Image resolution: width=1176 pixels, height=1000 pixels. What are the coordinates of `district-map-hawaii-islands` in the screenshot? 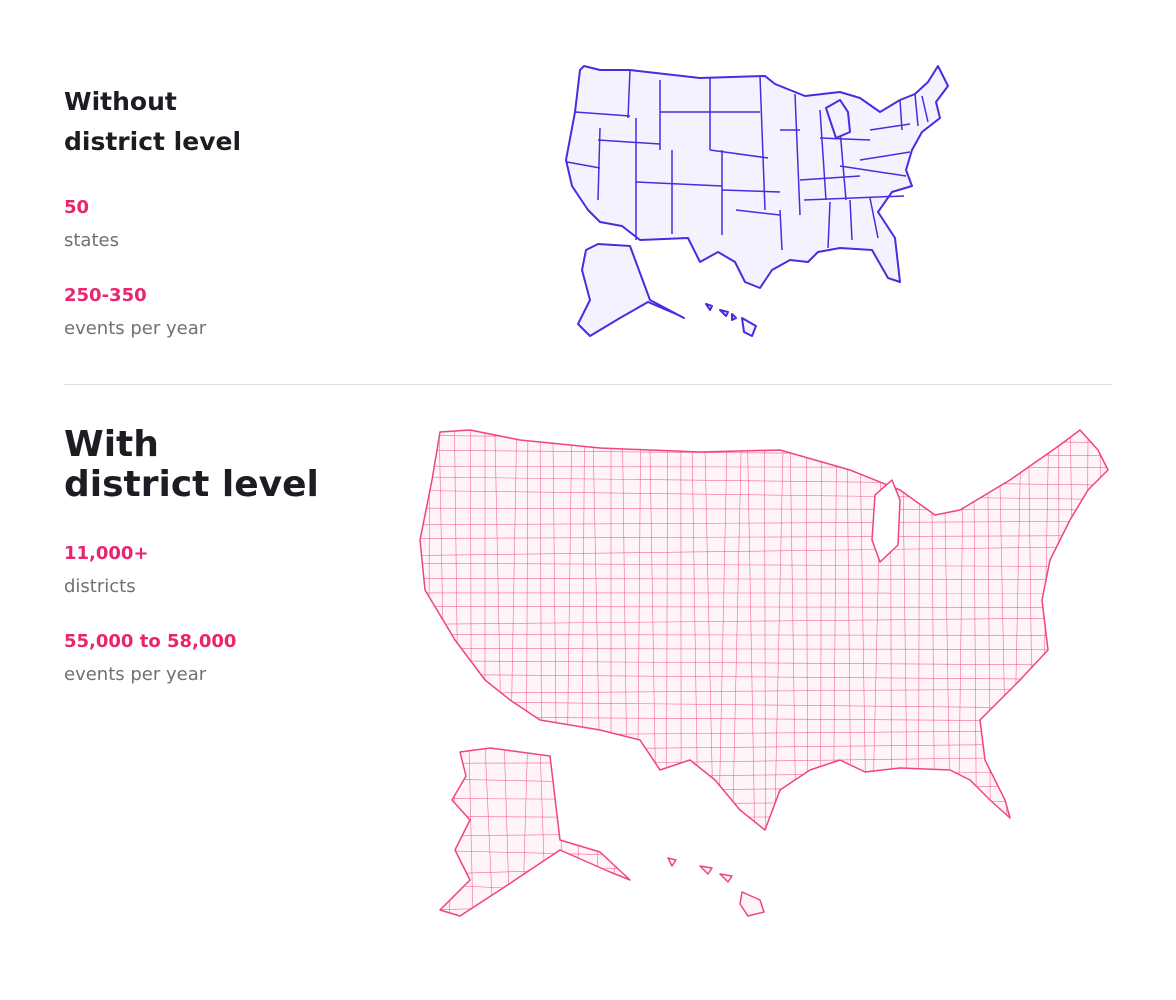 It's located at (700, 870).